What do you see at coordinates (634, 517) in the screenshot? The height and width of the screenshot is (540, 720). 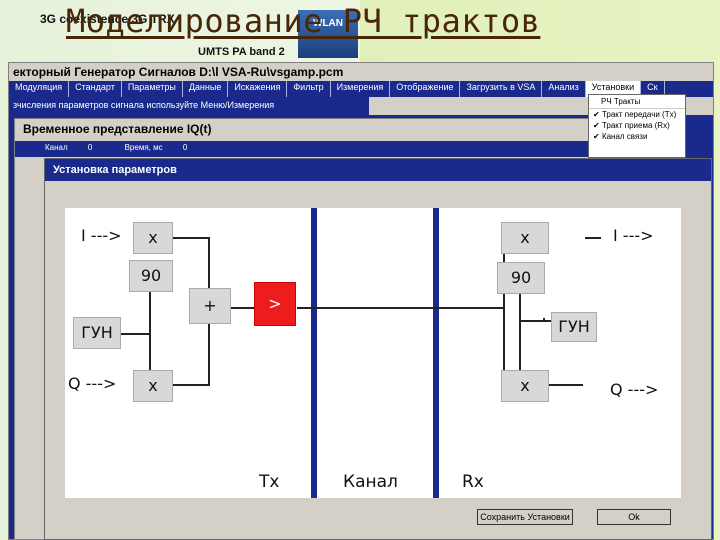 I see `ok-button: Ok` at bounding box center [634, 517].